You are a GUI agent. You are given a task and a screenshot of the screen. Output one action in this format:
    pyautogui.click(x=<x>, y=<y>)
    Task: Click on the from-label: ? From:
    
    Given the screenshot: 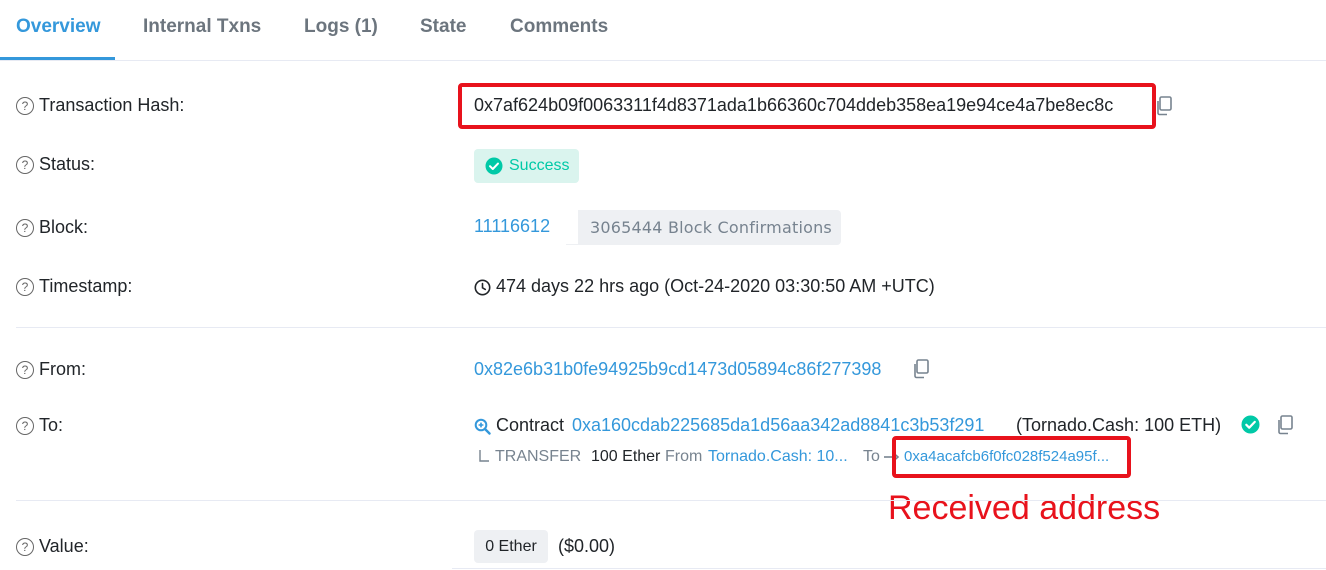 What is the action you would take?
    pyautogui.click(x=51, y=369)
    